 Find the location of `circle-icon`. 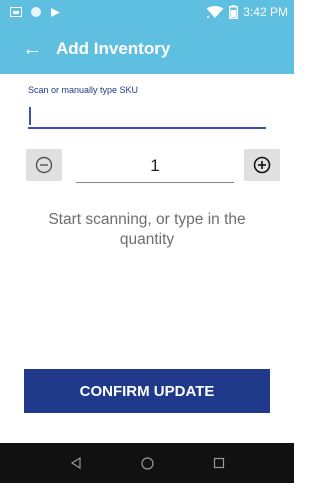

circle-icon is located at coordinates (36, 12).